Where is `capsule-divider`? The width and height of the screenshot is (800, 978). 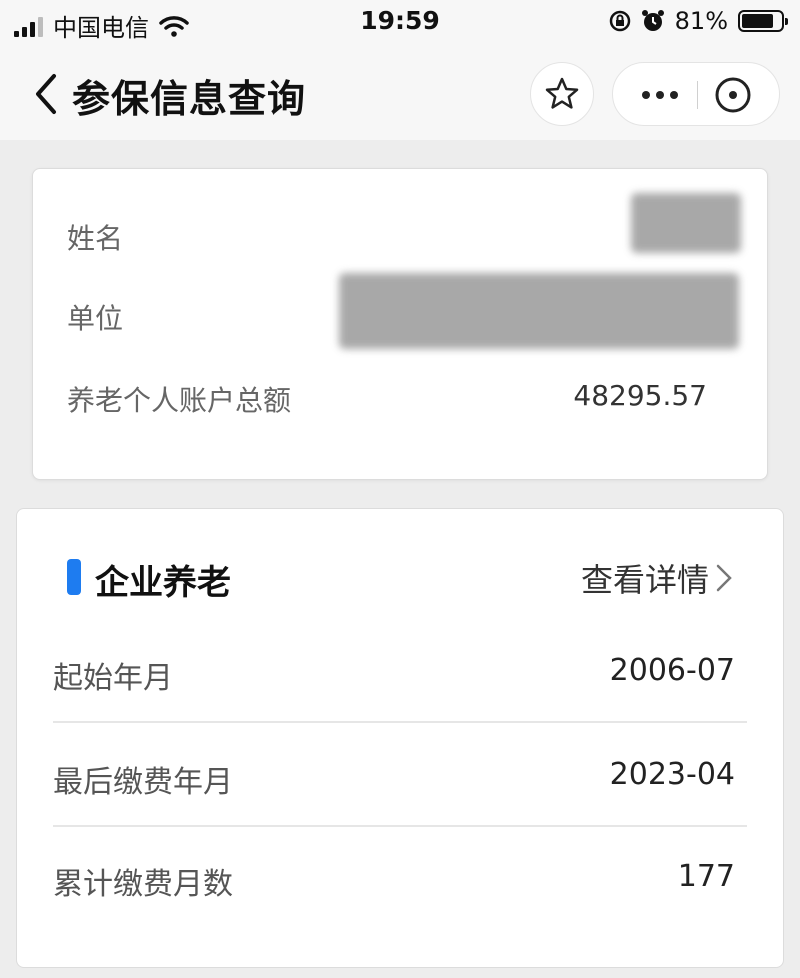 capsule-divider is located at coordinates (697, 95).